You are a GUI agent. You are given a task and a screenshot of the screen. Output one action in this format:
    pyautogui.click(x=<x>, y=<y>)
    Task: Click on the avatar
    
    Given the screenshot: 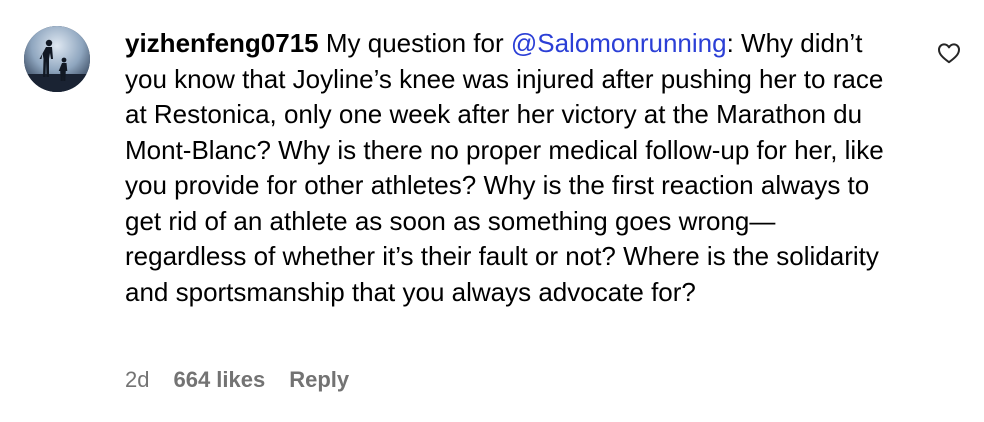 What is the action you would take?
    pyautogui.click(x=57, y=59)
    